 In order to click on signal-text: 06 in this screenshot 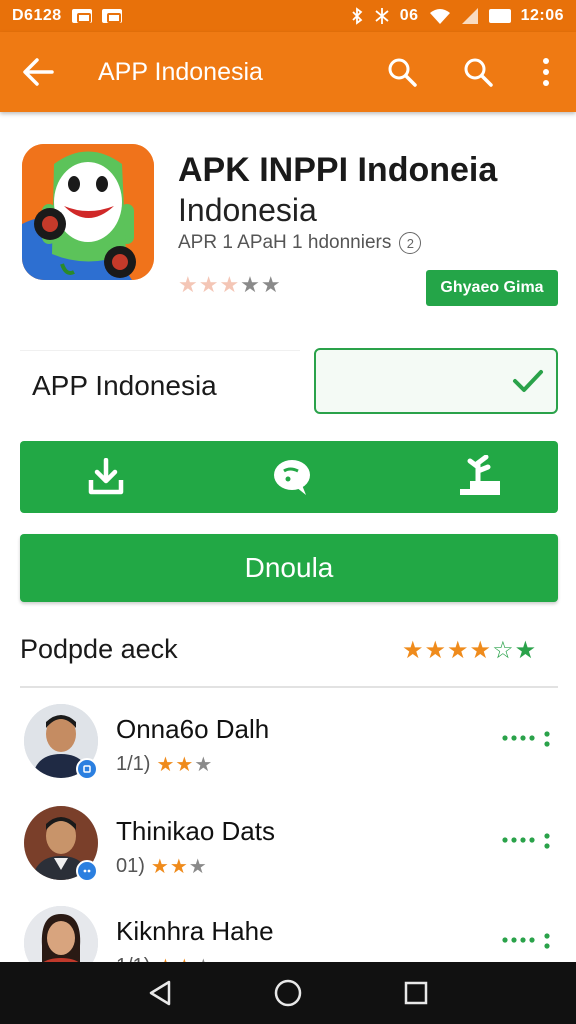, I will do `click(409, 15)`.